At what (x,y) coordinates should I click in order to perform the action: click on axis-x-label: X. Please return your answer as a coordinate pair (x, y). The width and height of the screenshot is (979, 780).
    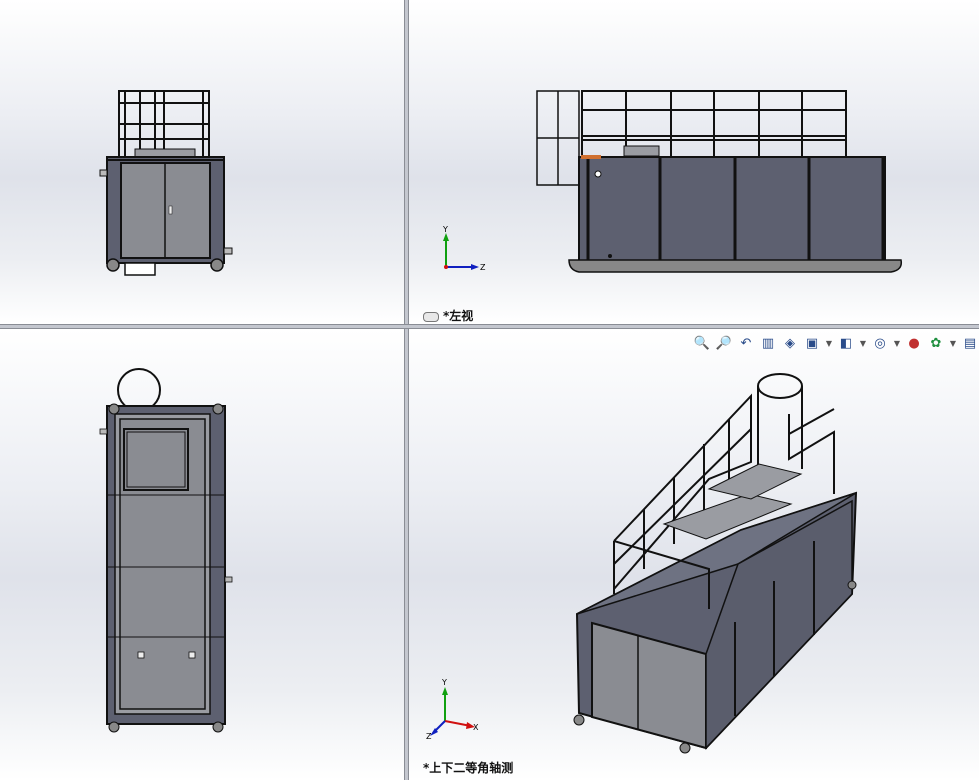
    Looking at the image, I should click on (476, 727).